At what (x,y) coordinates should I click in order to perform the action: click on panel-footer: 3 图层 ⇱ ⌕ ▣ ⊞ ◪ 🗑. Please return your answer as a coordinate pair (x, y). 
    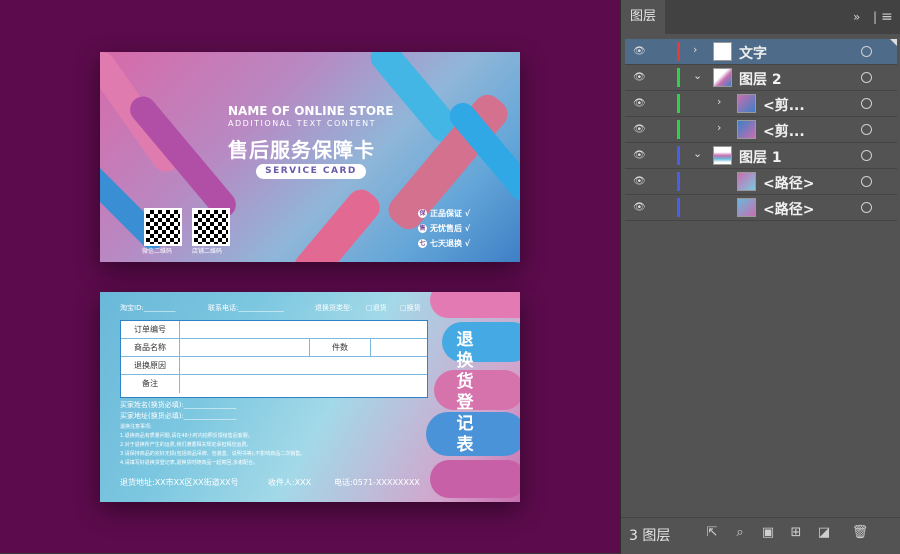
    Looking at the image, I should click on (760, 535).